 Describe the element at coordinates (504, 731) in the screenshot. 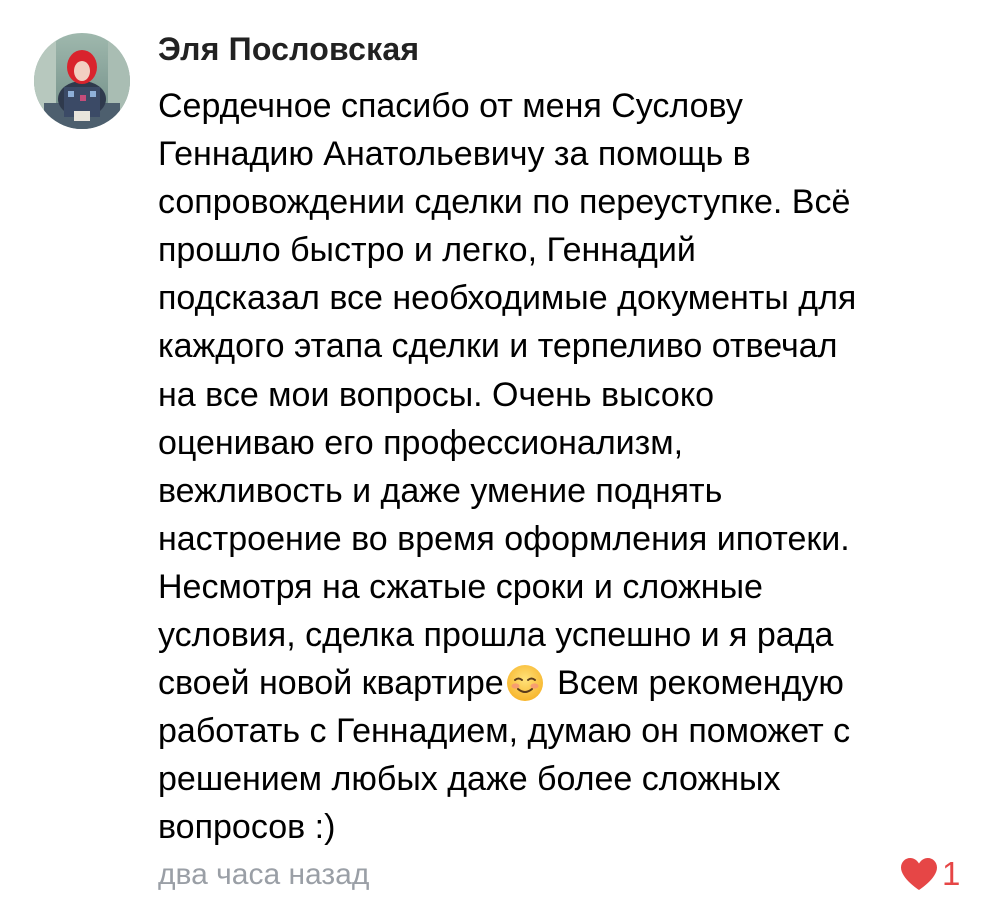

I see `comment-text-line: работать с Геннадием, думаю он поможет с` at that location.